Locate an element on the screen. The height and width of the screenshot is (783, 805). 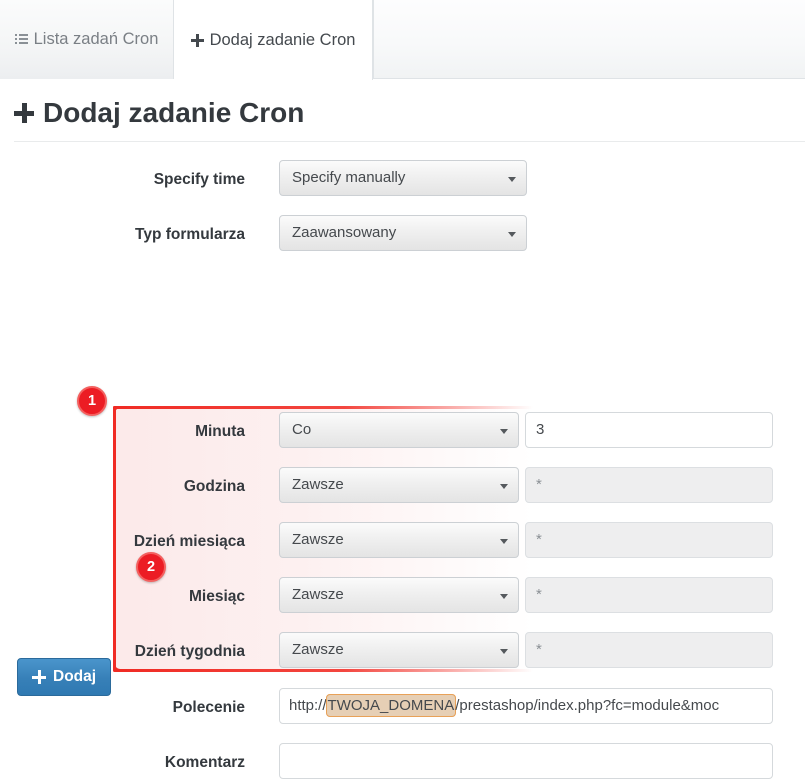
dzien-tygodnia-select-value: Zawsze is located at coordinates (318, 649).